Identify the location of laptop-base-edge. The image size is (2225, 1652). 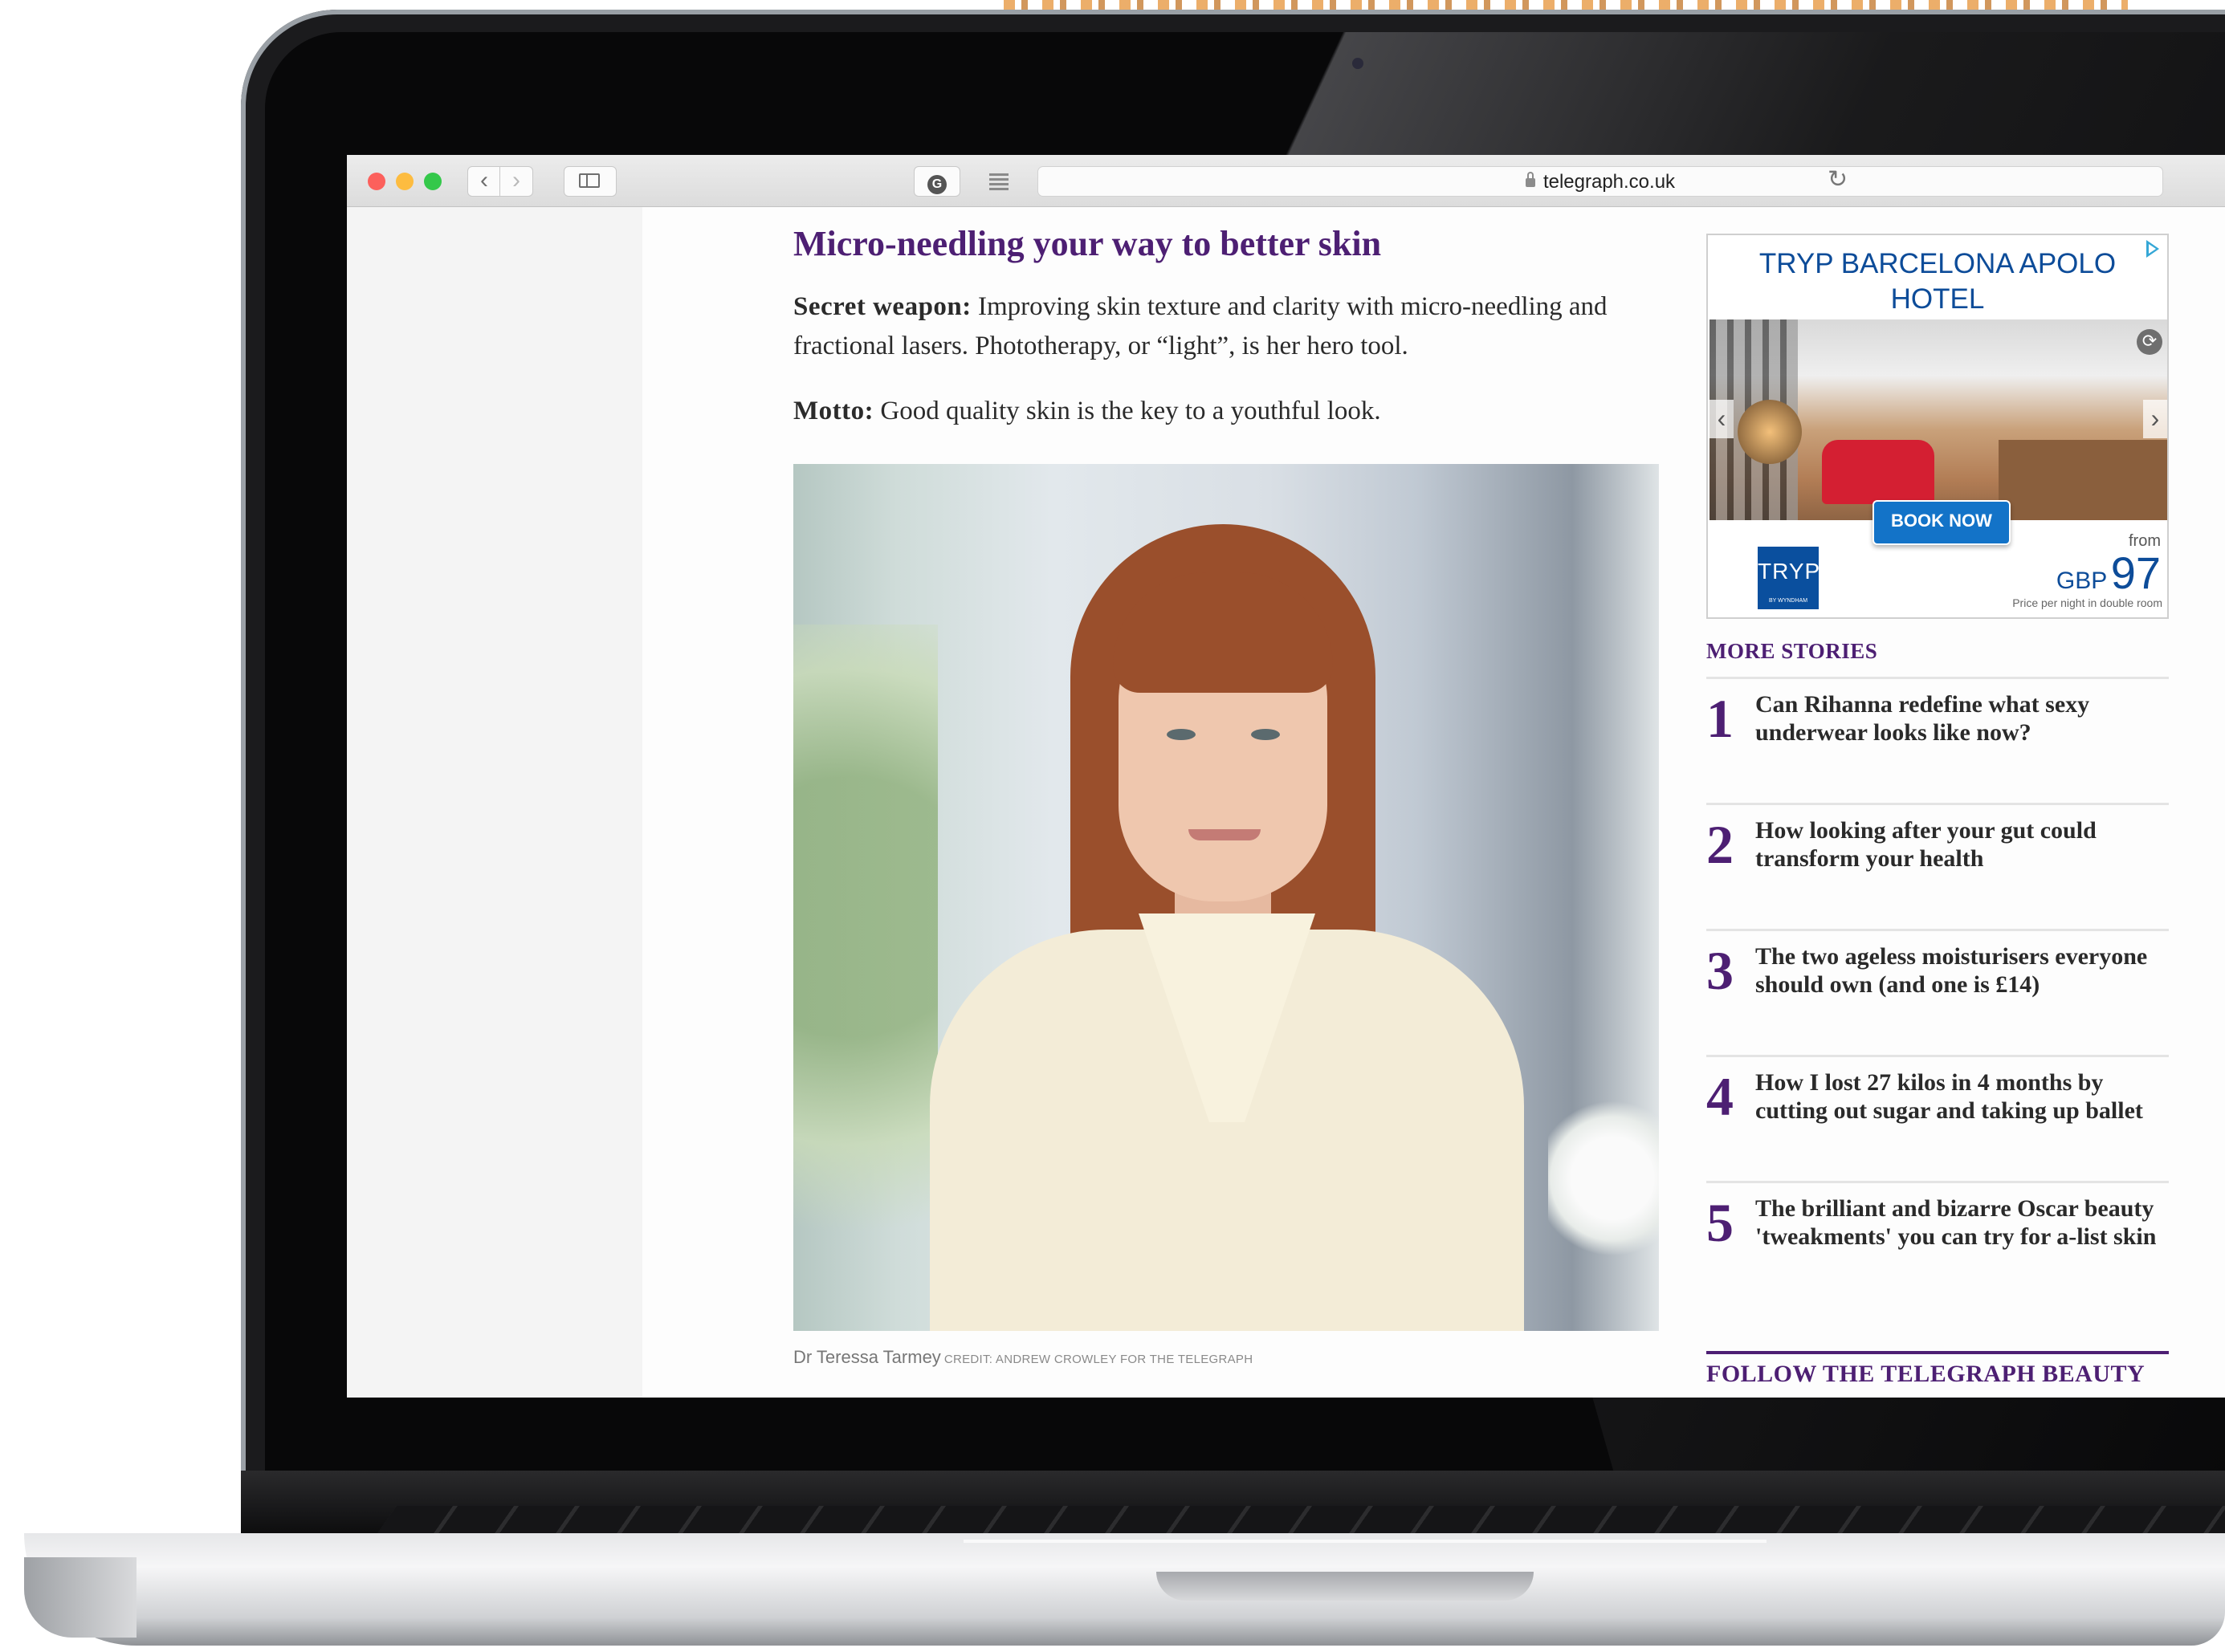
(80, 1597).